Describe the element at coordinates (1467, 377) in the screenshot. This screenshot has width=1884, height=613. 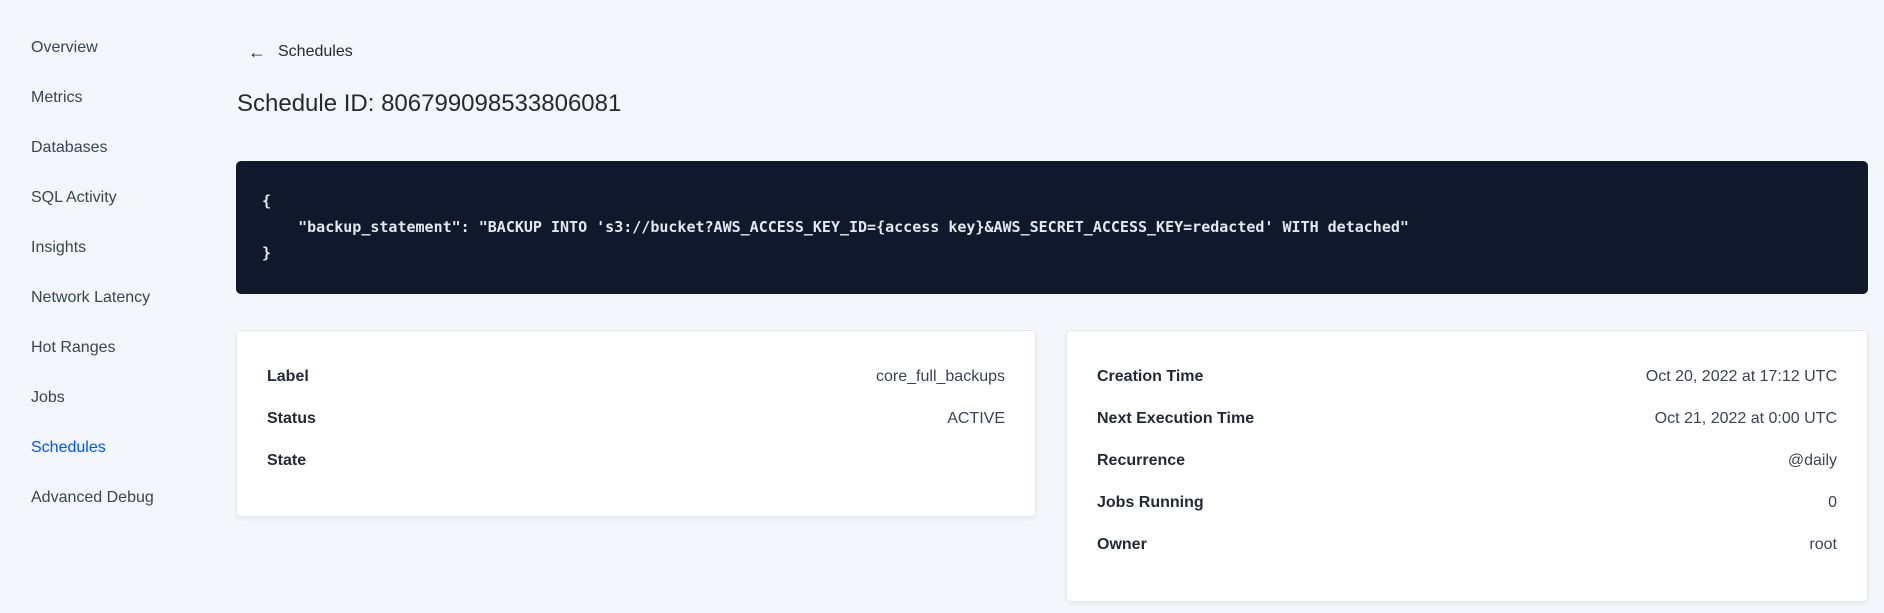
I see `row-creation-time: Creation Time Oct 20, 2022 at 17:12 UTC` at that location.